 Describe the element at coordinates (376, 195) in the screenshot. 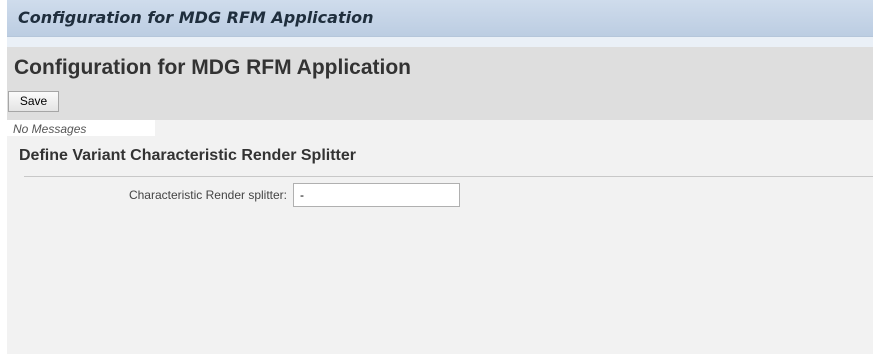

I see `render-splitter-input` at that location.